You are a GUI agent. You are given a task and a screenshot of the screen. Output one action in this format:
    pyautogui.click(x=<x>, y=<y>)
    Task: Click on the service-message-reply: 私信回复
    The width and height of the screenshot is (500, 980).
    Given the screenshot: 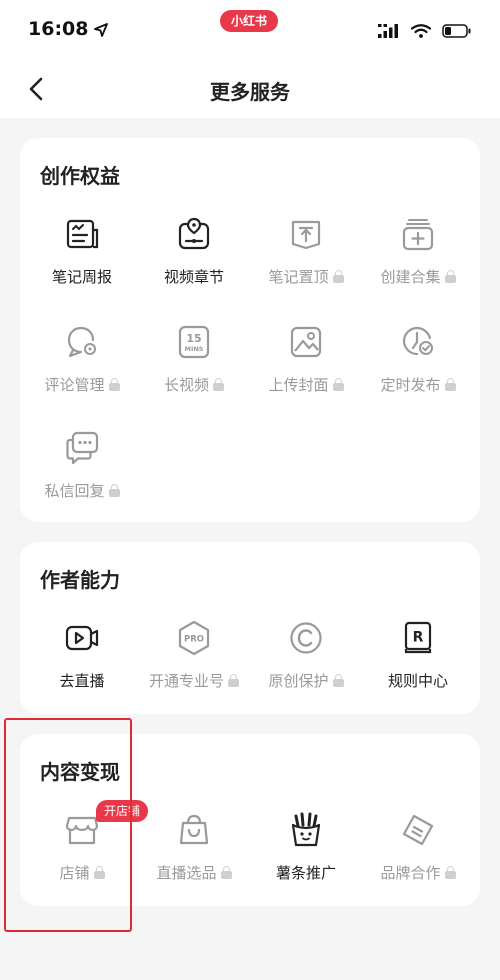 What is the action you would take?
    pyautogui.click(x=82, y=474)
    